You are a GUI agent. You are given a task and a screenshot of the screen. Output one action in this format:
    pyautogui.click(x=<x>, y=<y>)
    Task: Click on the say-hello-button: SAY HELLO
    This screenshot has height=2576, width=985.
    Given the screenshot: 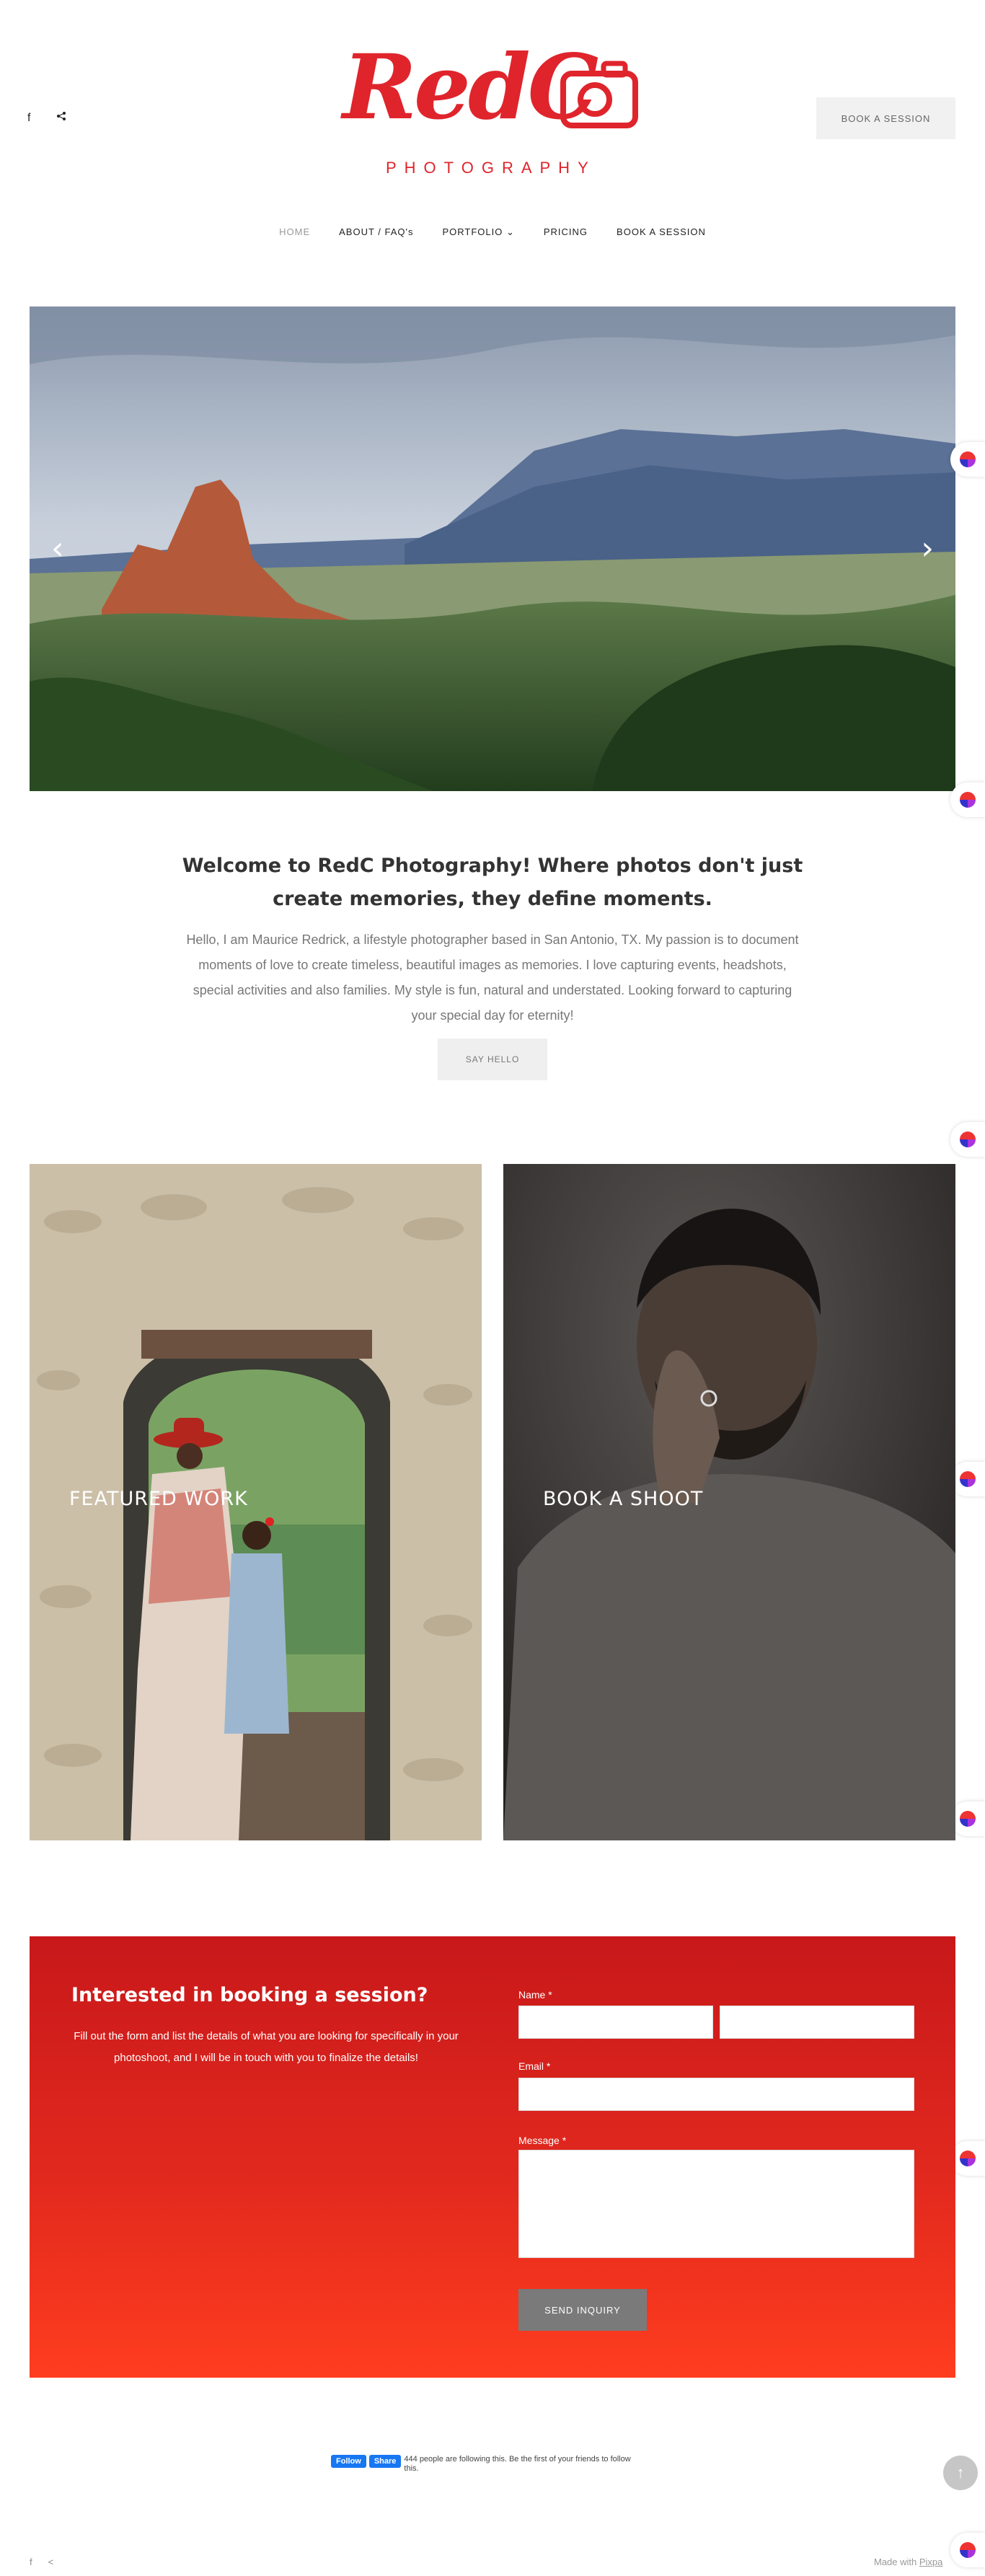 What is the action you would take?
    pyautogui.click(x=492, y=1059)
    